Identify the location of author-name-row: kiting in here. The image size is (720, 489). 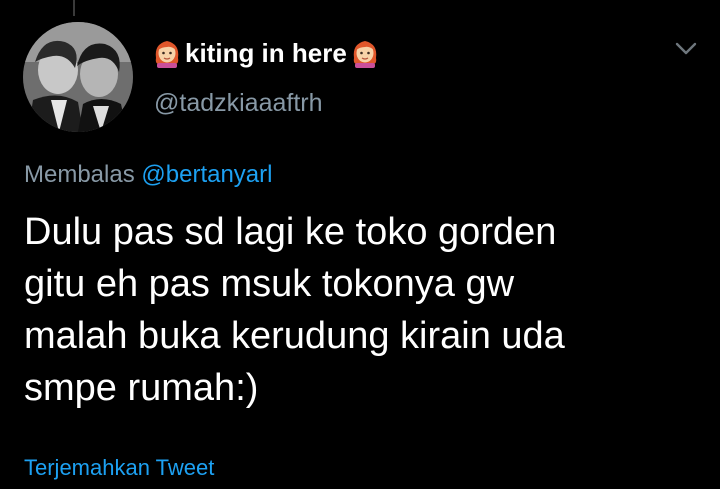
(266, 53).